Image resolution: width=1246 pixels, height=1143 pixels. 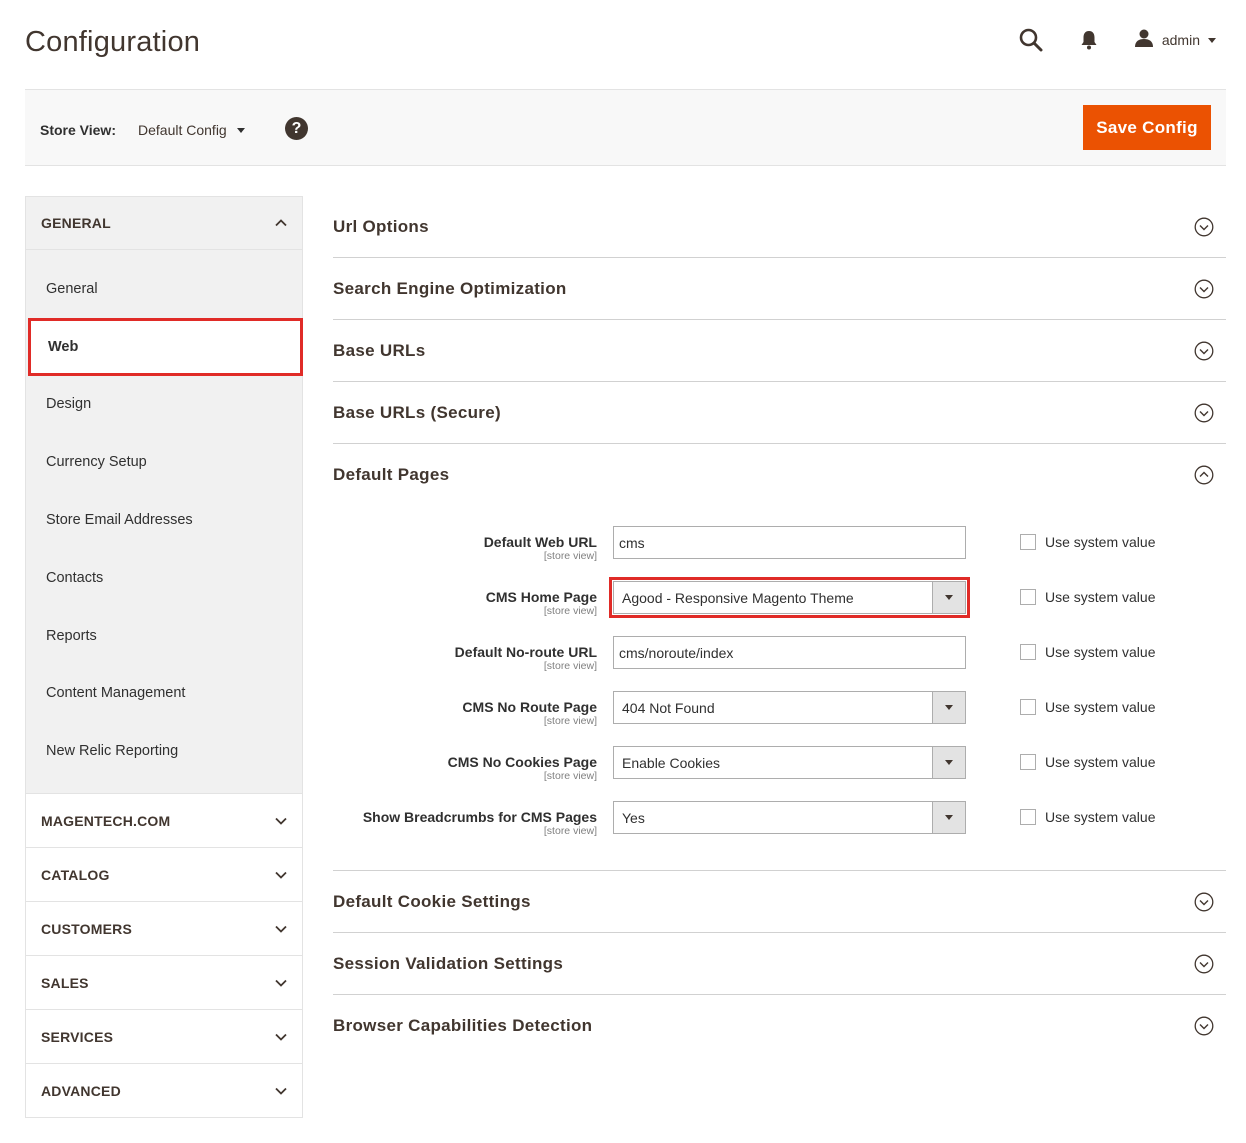 What do you see at coordinates (1117, 40) in the screenshot?
I see `header-actions: admin` at bounding box center [1117, 40].